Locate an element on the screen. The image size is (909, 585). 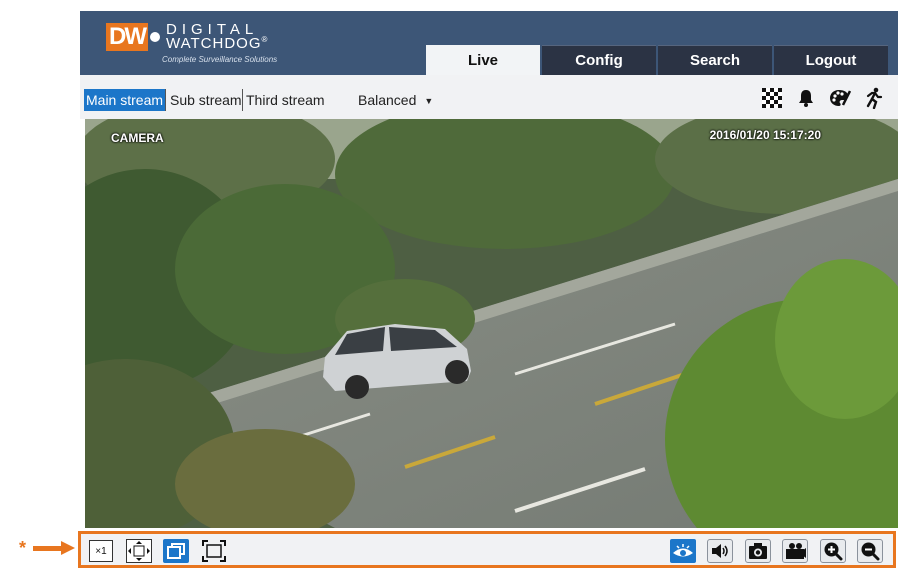
eye-button is located at coordinates (683, 551).